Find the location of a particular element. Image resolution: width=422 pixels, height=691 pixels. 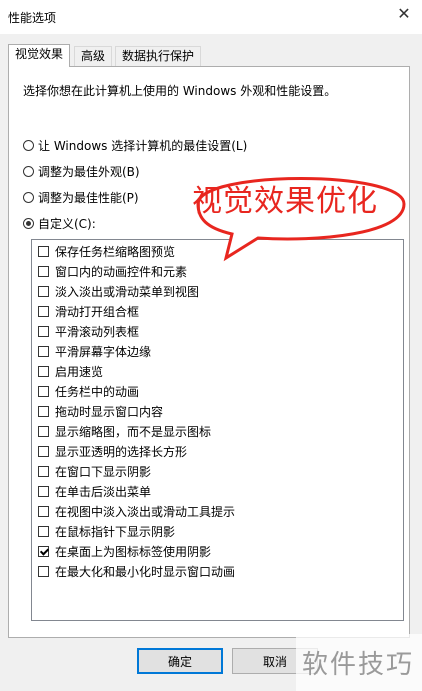

effect-option-row: 在最大化和最小化时显示窗口动画 is located at coordinates (136, 571).